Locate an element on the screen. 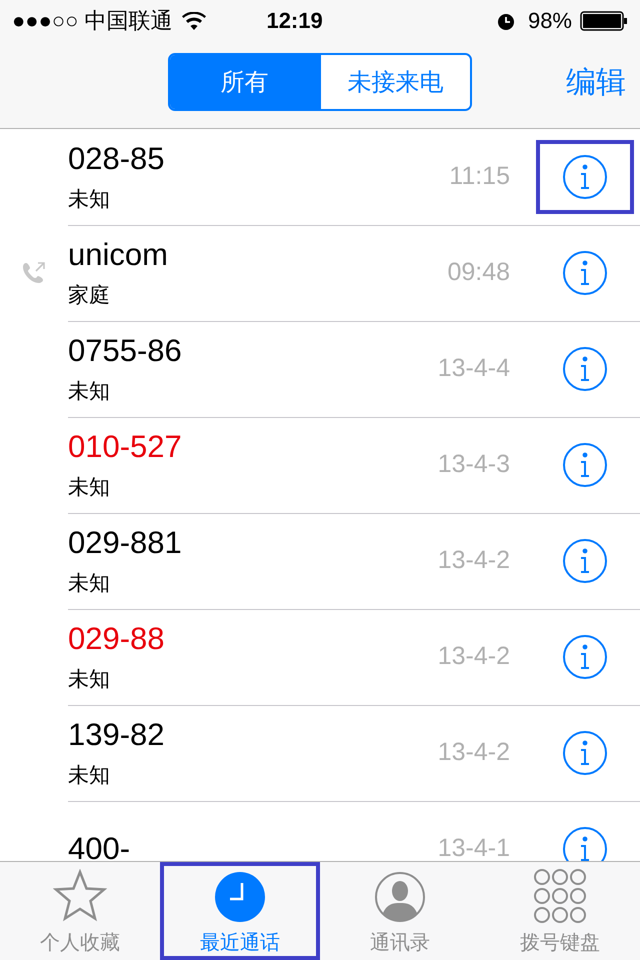 The width and height of the screenshot is (640, 960). battery-percent: 98% is located at coordinates (550, 21).